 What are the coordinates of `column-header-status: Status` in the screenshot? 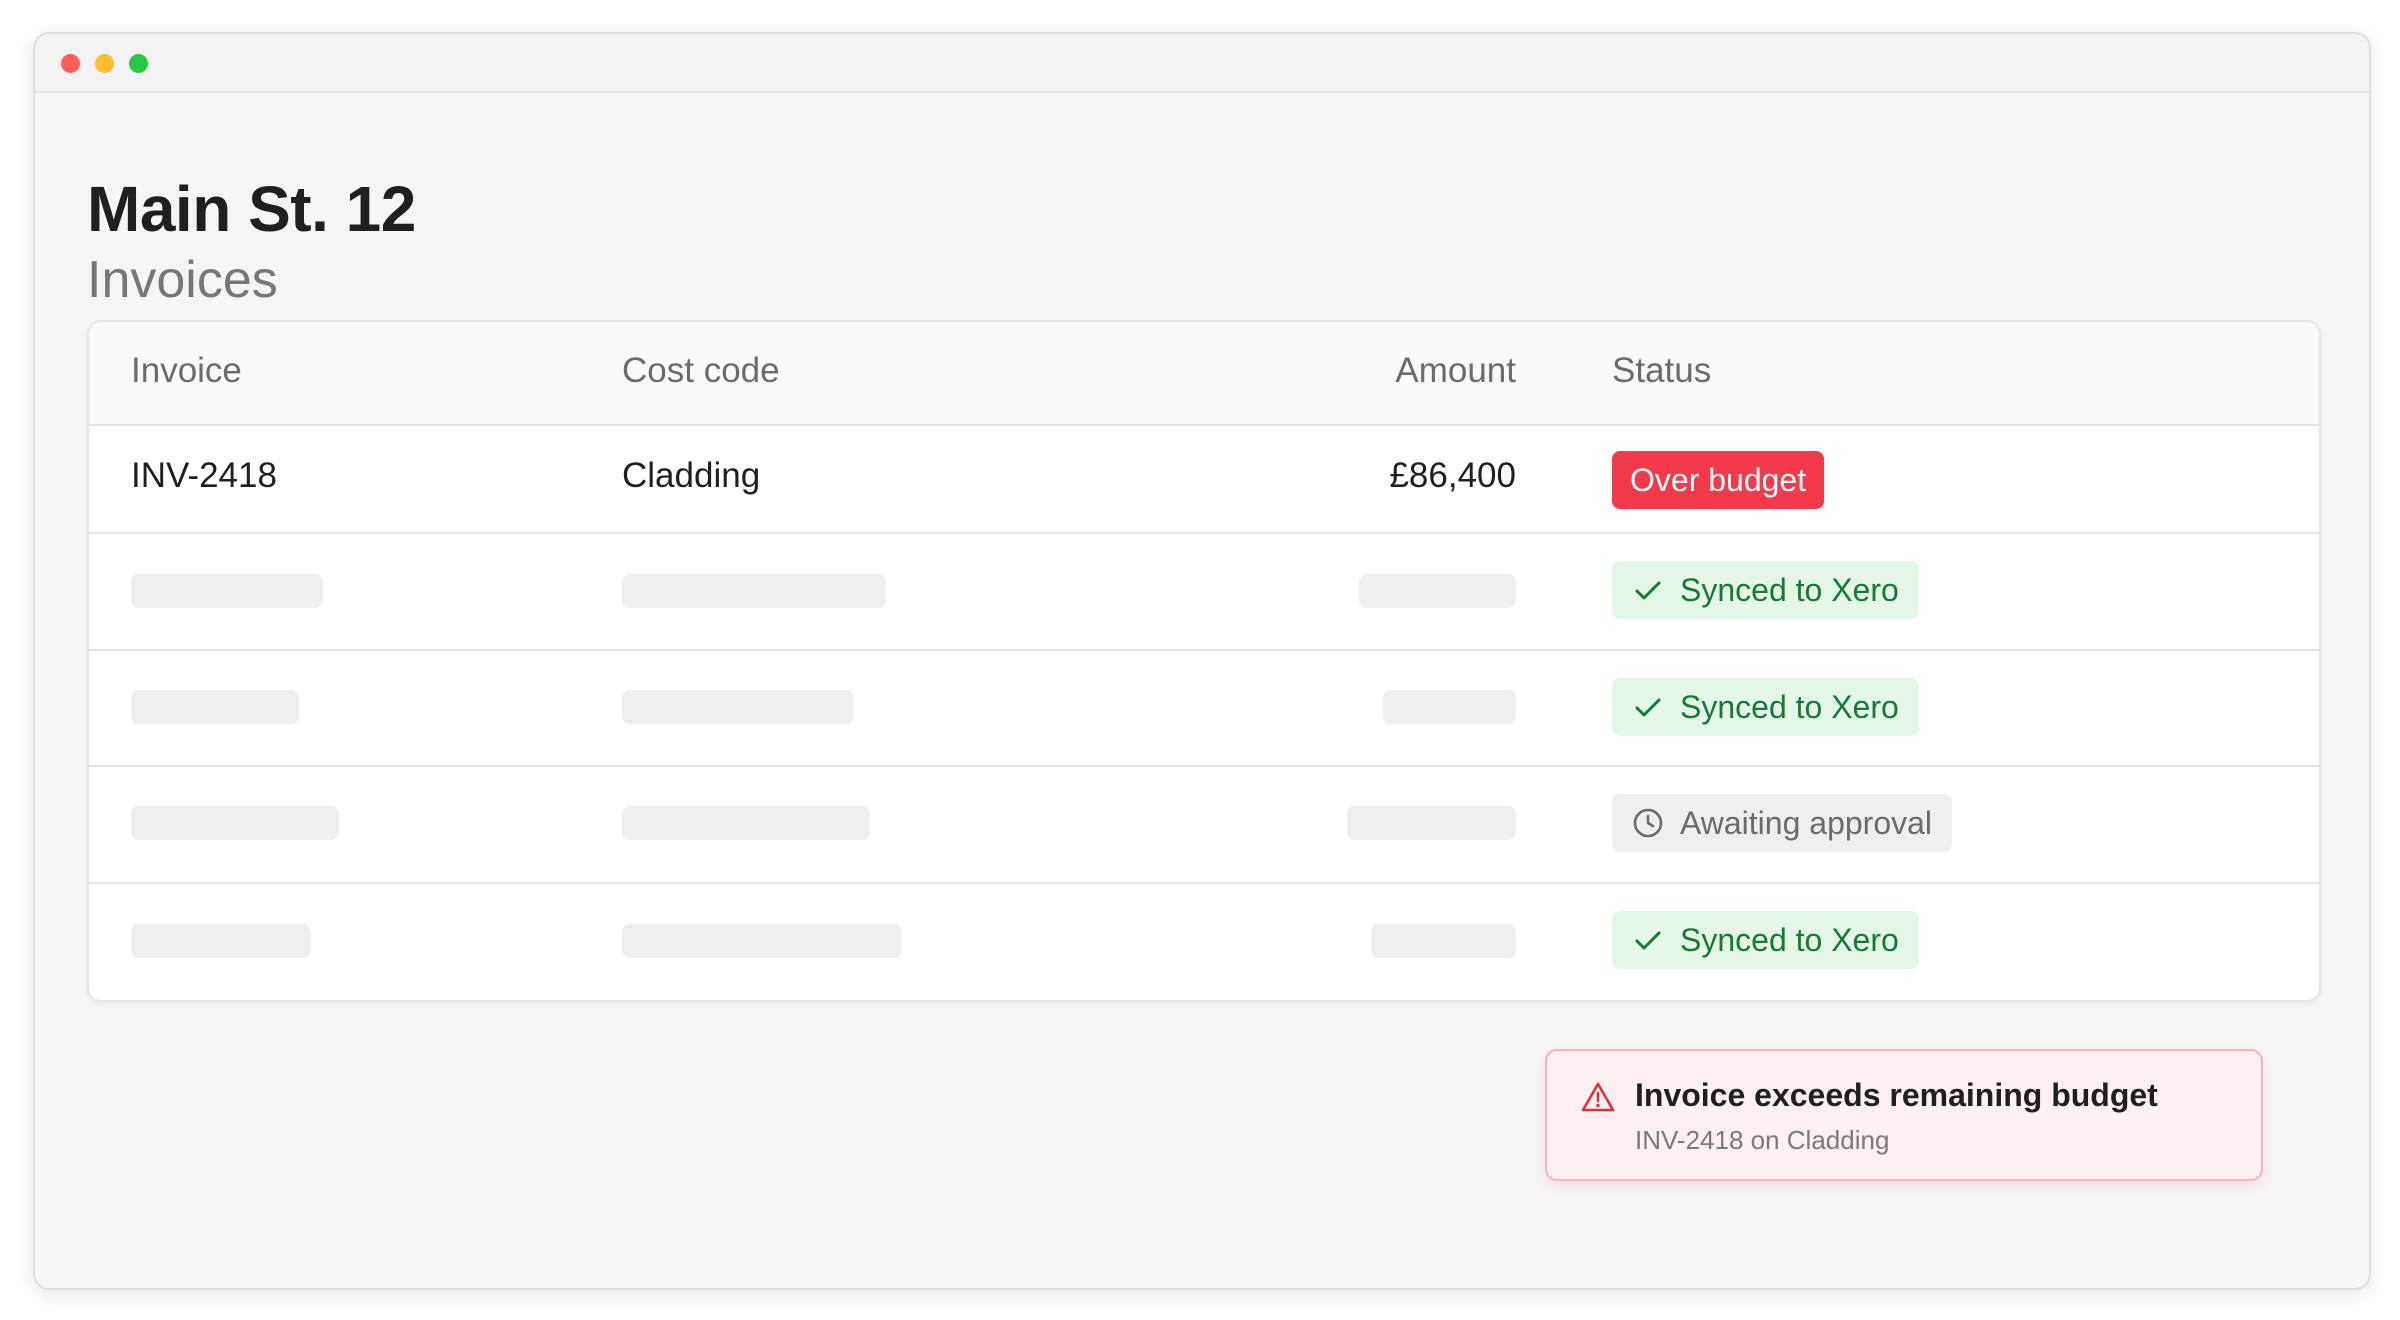 It's located at (1661, 373).